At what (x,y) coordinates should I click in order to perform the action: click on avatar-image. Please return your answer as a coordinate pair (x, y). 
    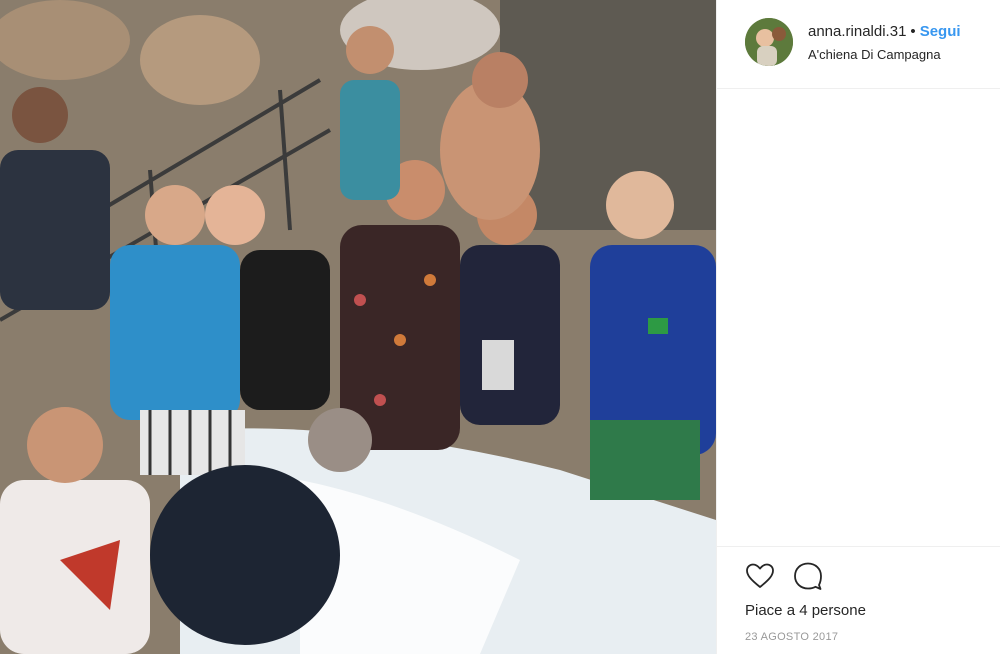
    Looking at the image, I should click on (769, 42).